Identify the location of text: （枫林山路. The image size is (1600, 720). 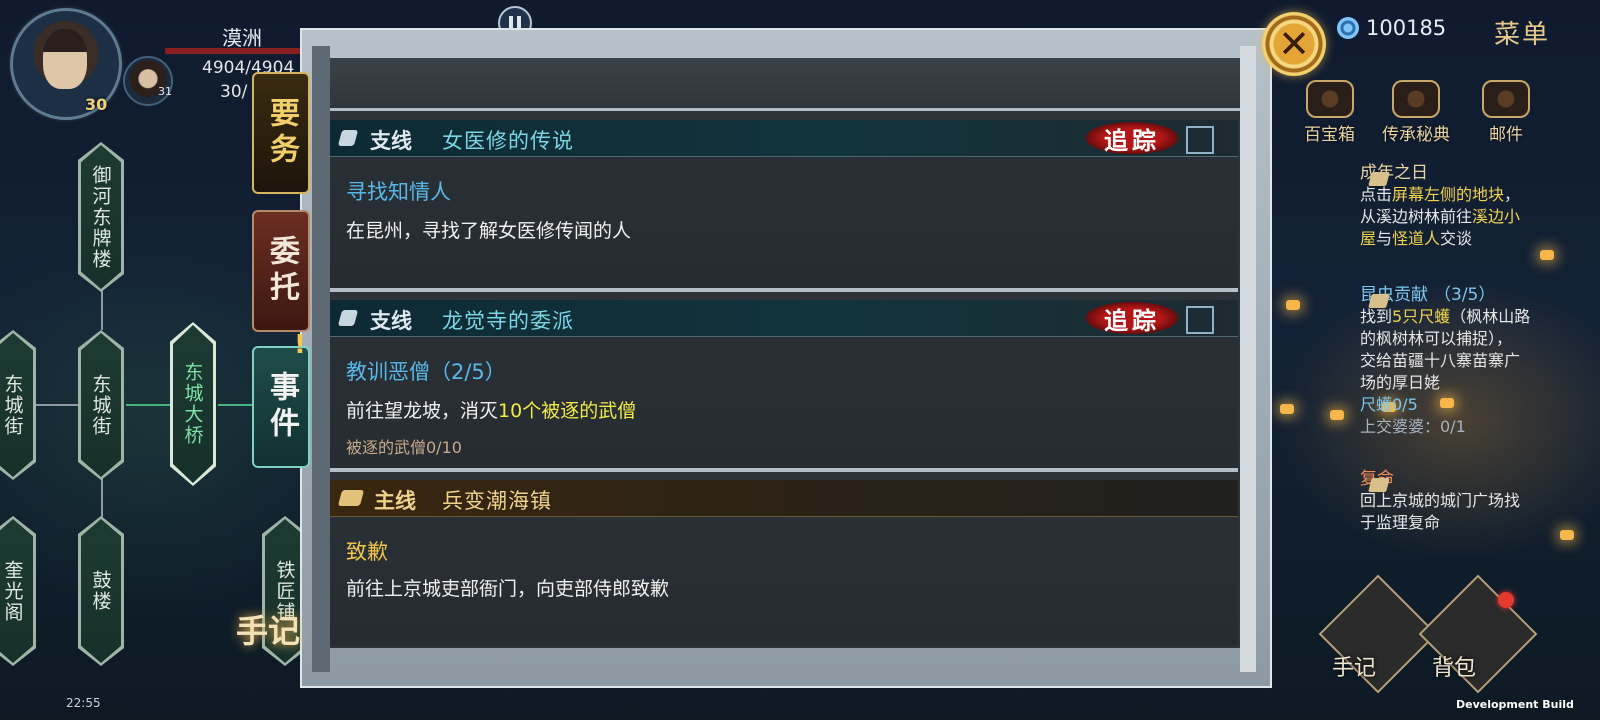
(1490, 316).